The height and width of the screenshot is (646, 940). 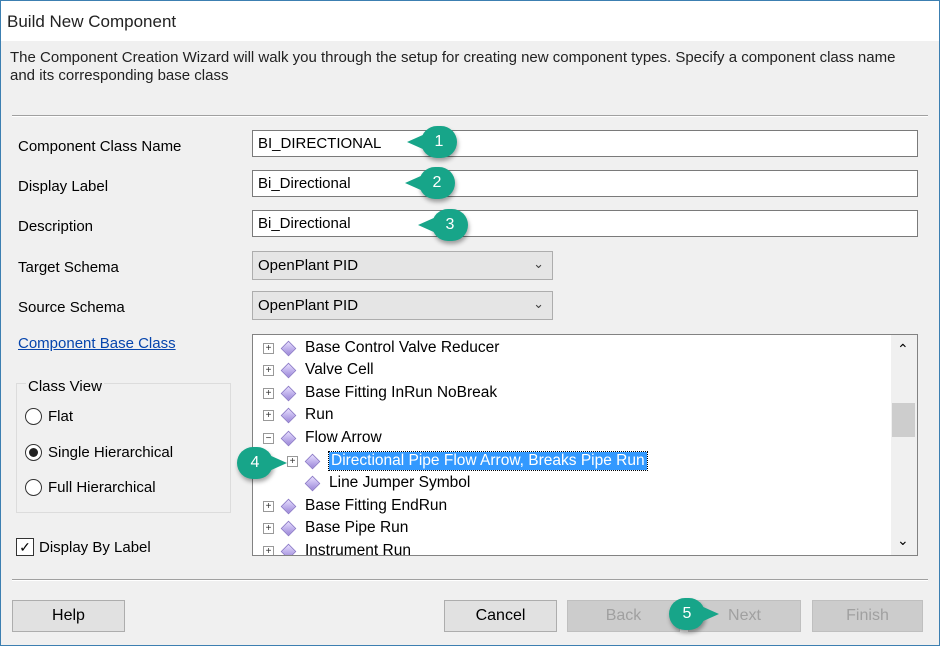 I want to click on tree-item-label: Base Fitting InRun NoBreak, so click(x=401, y=392).